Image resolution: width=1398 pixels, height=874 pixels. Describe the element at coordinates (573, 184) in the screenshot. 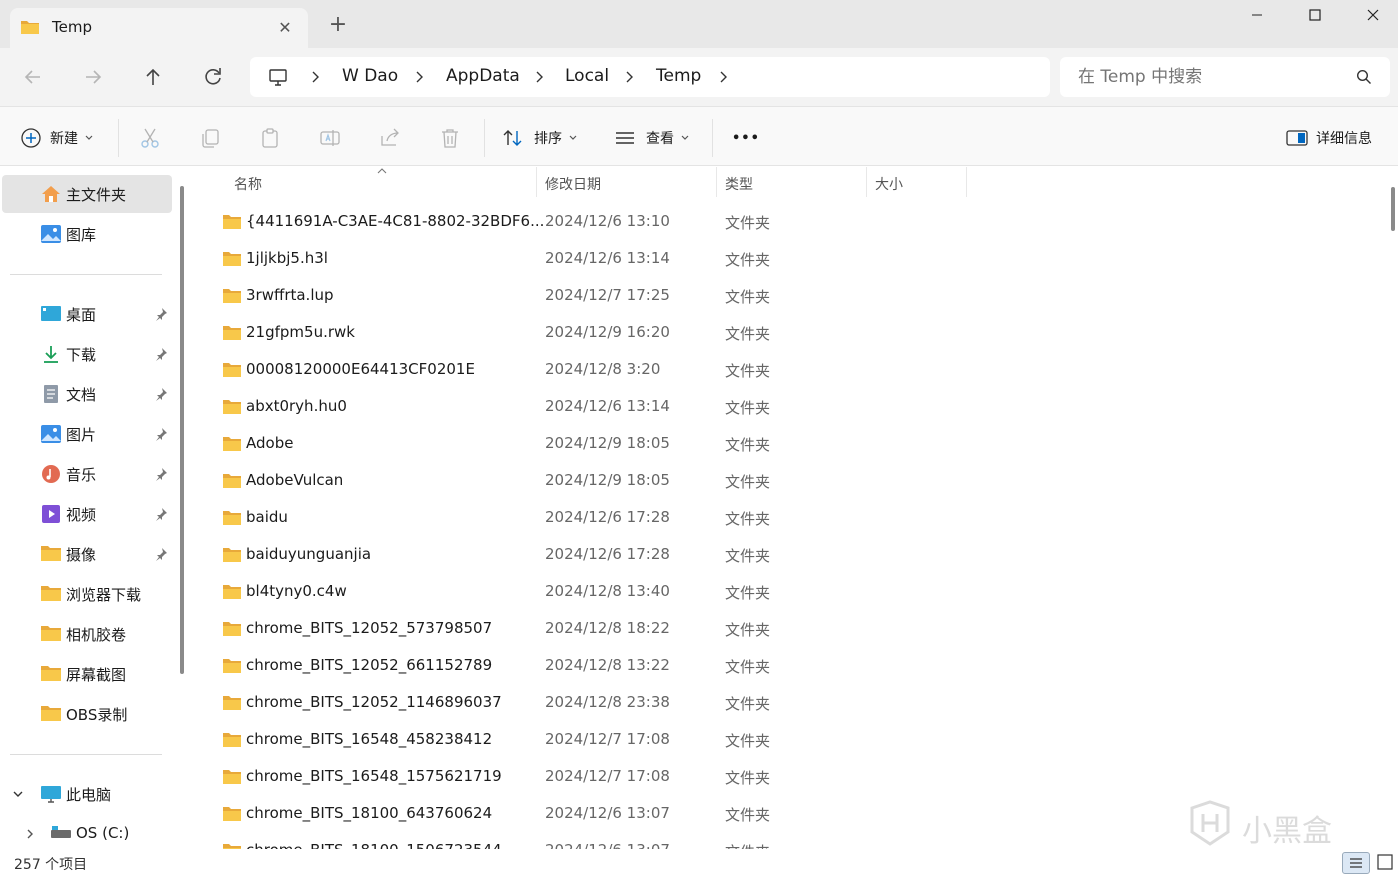

I see `column-header-date: 修改日期` at that location.